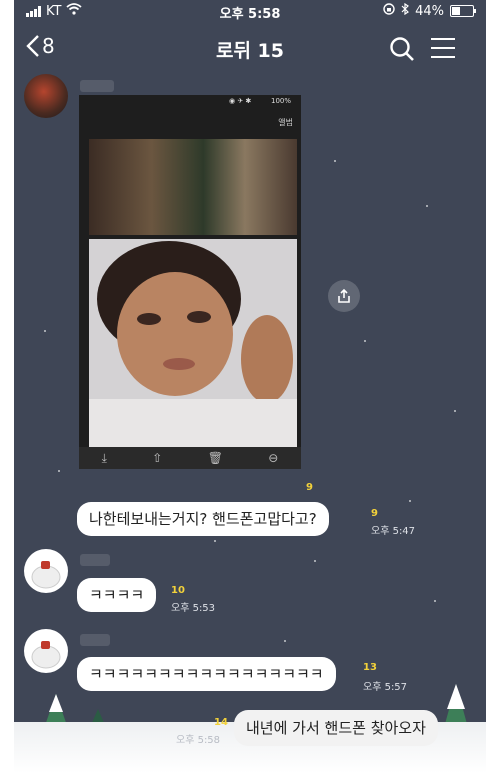 This screenshot has width=500, height=773. What do you see at coordinates (463, 11) in the screenshot?
I see `battery-icon` at bounding box center [463, 11].